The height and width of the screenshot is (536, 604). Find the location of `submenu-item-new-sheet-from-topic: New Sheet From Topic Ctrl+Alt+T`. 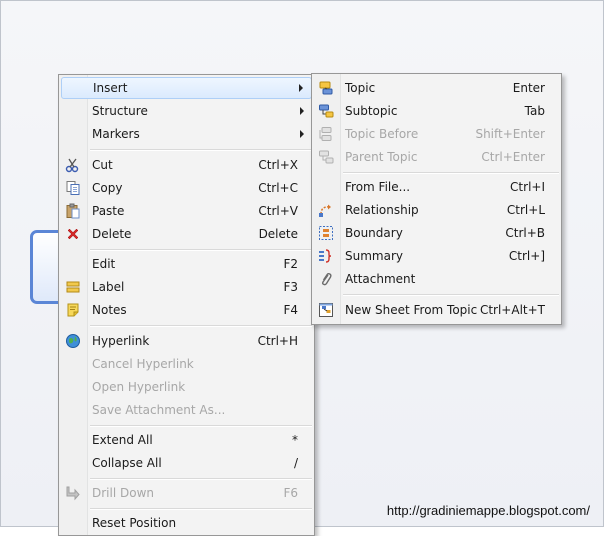

submenu-item-new-sheet-from-topic: New Sheet From Topic Ctrl+Alt+T is located at coordinates (436, 310).